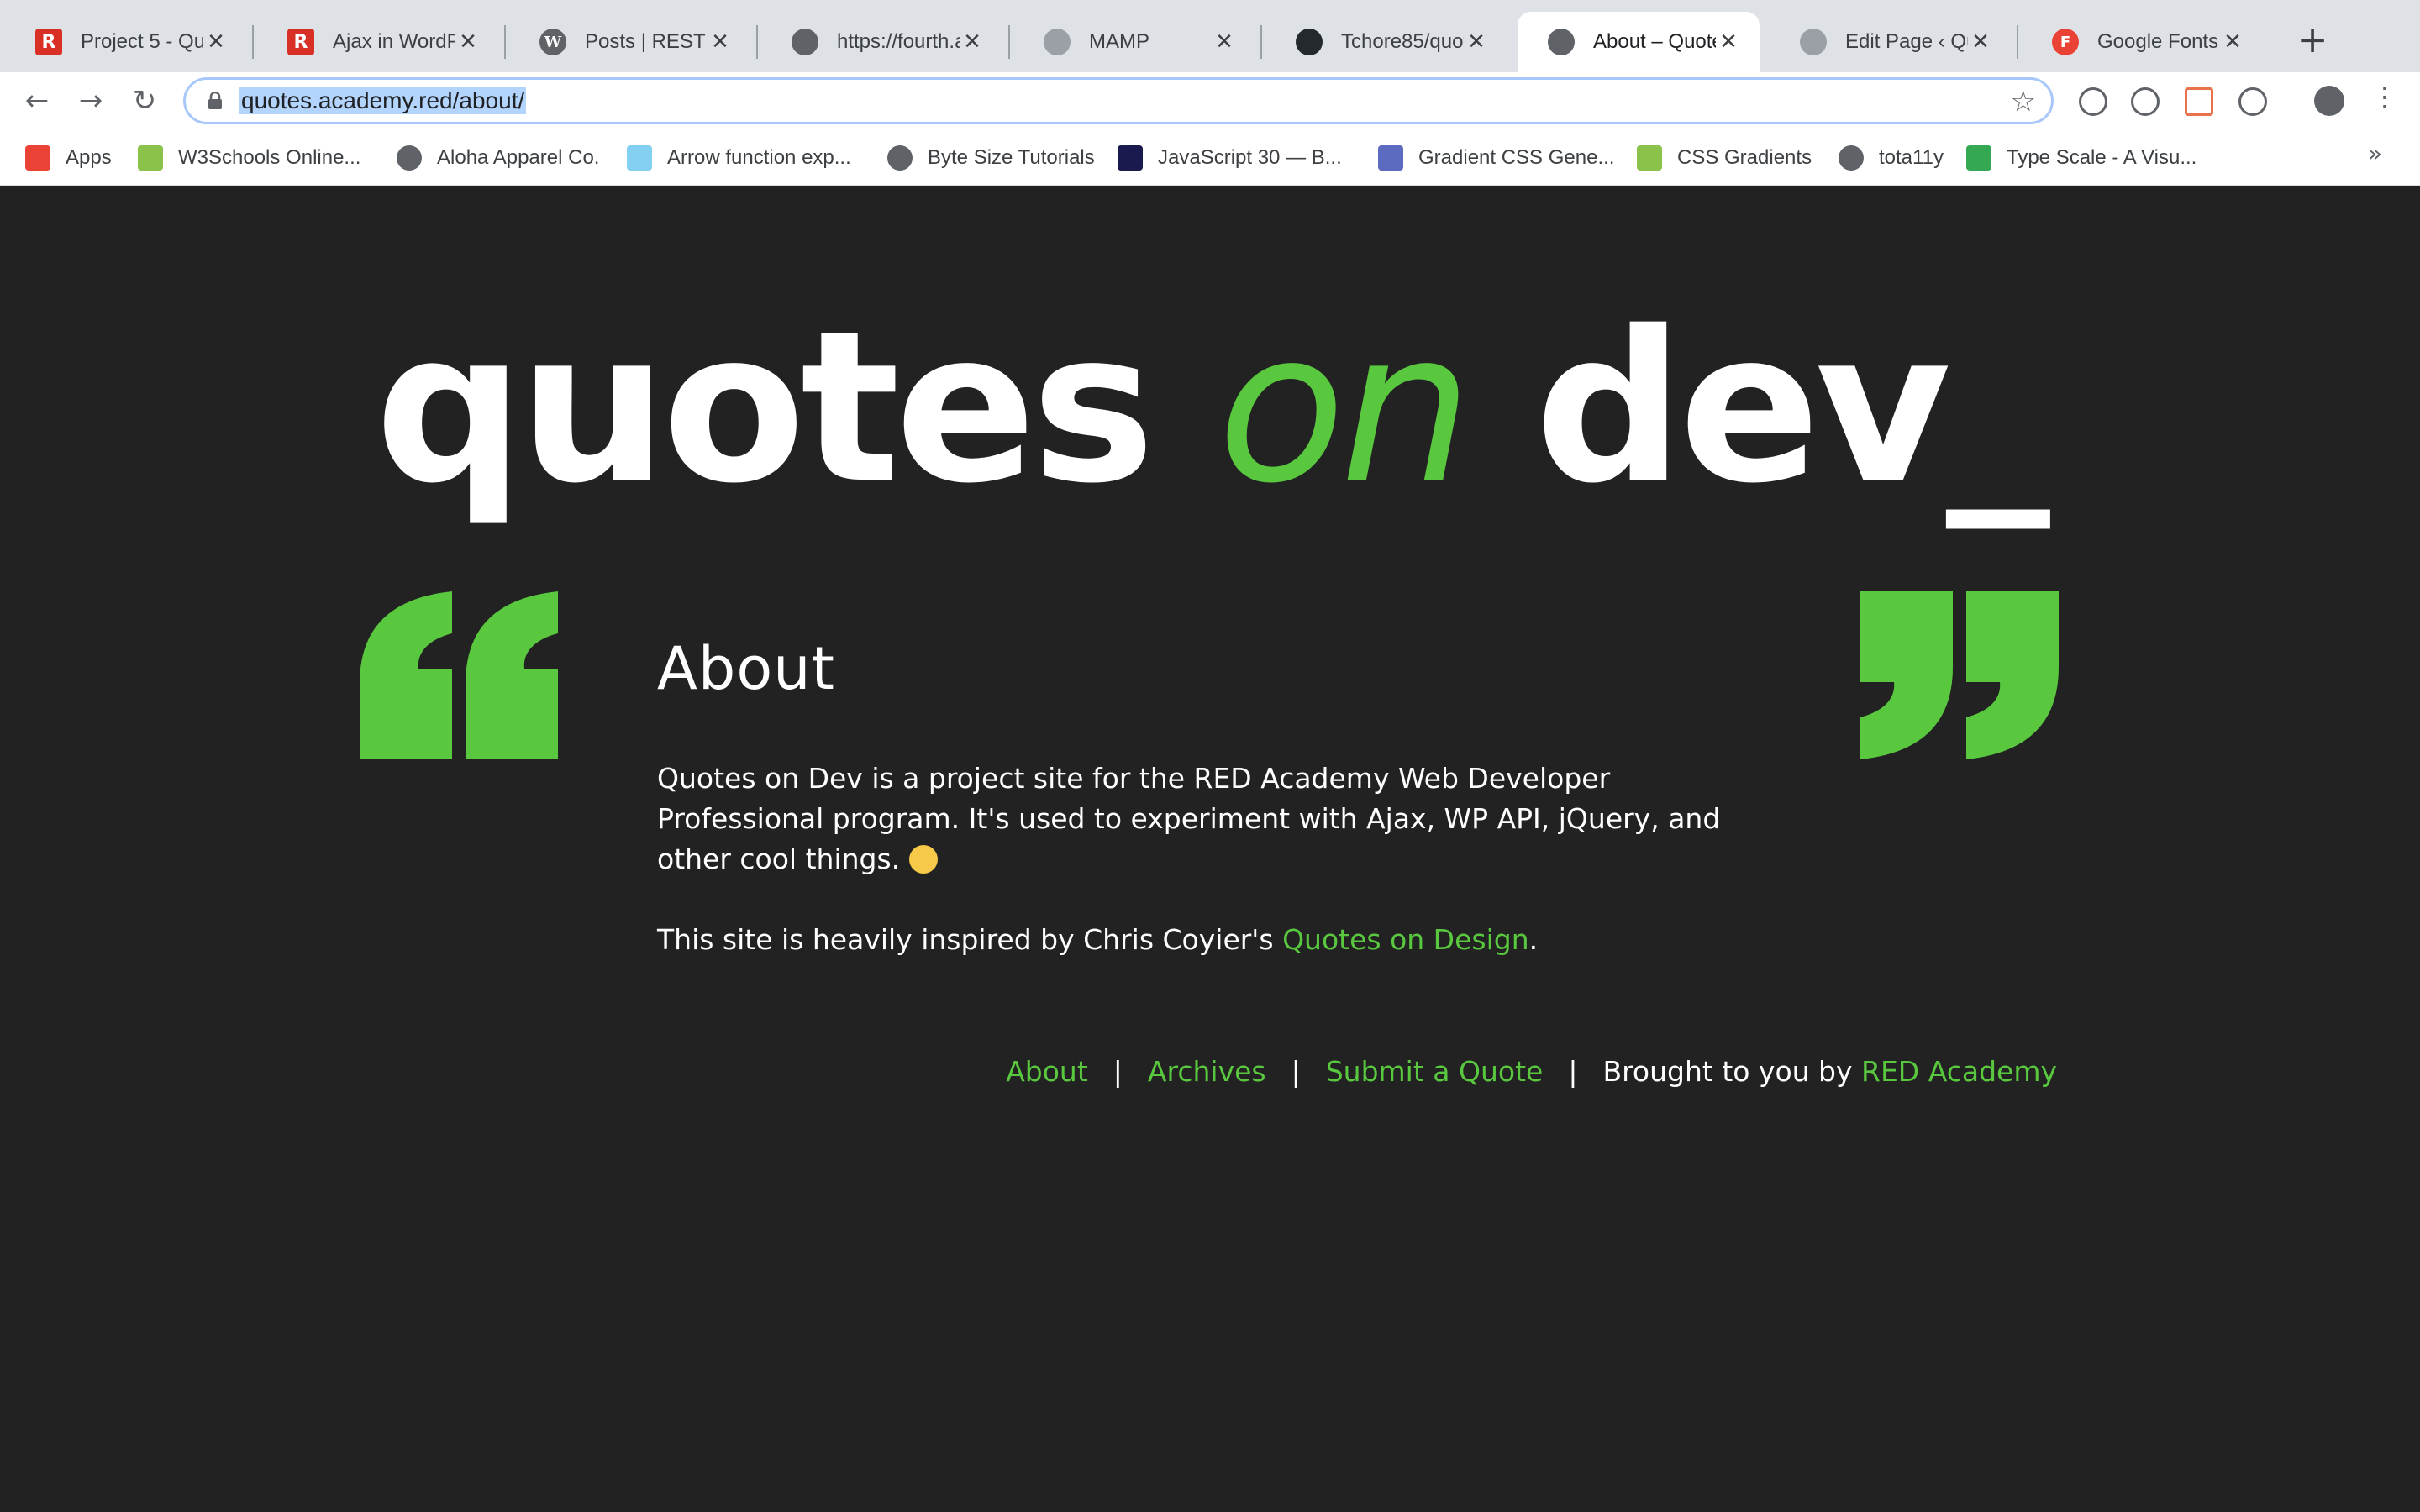  What do you see at coordinates (1345, 408) in the screenshot?
I see `logo-part-on: on` at bounding box center [1345, 408].